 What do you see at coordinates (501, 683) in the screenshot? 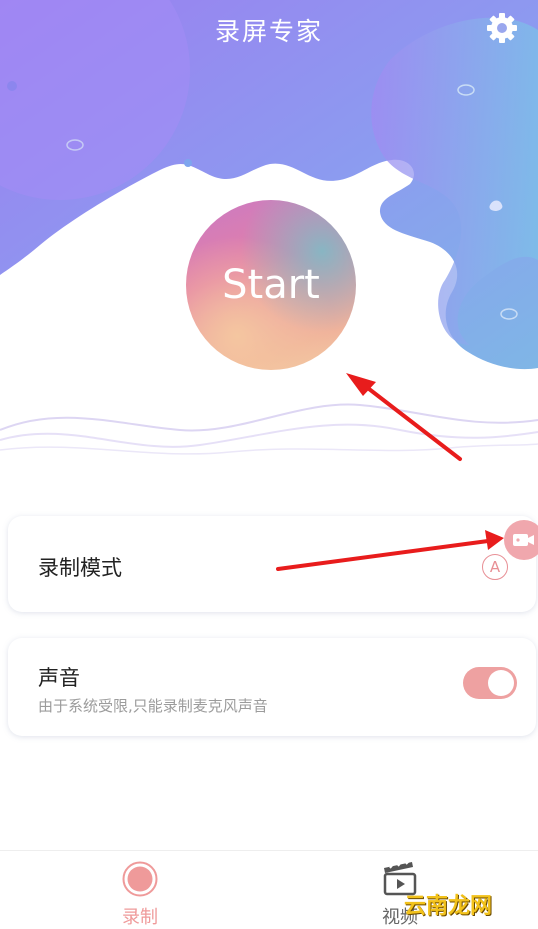
I see `toggle-knob` at bounding box center [501, 683].